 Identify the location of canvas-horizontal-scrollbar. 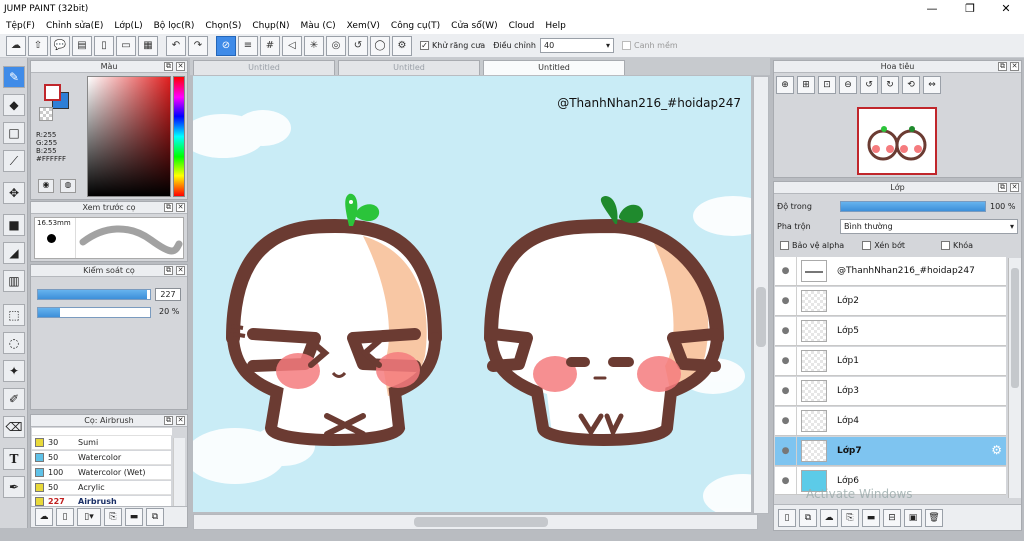
(475, 522).